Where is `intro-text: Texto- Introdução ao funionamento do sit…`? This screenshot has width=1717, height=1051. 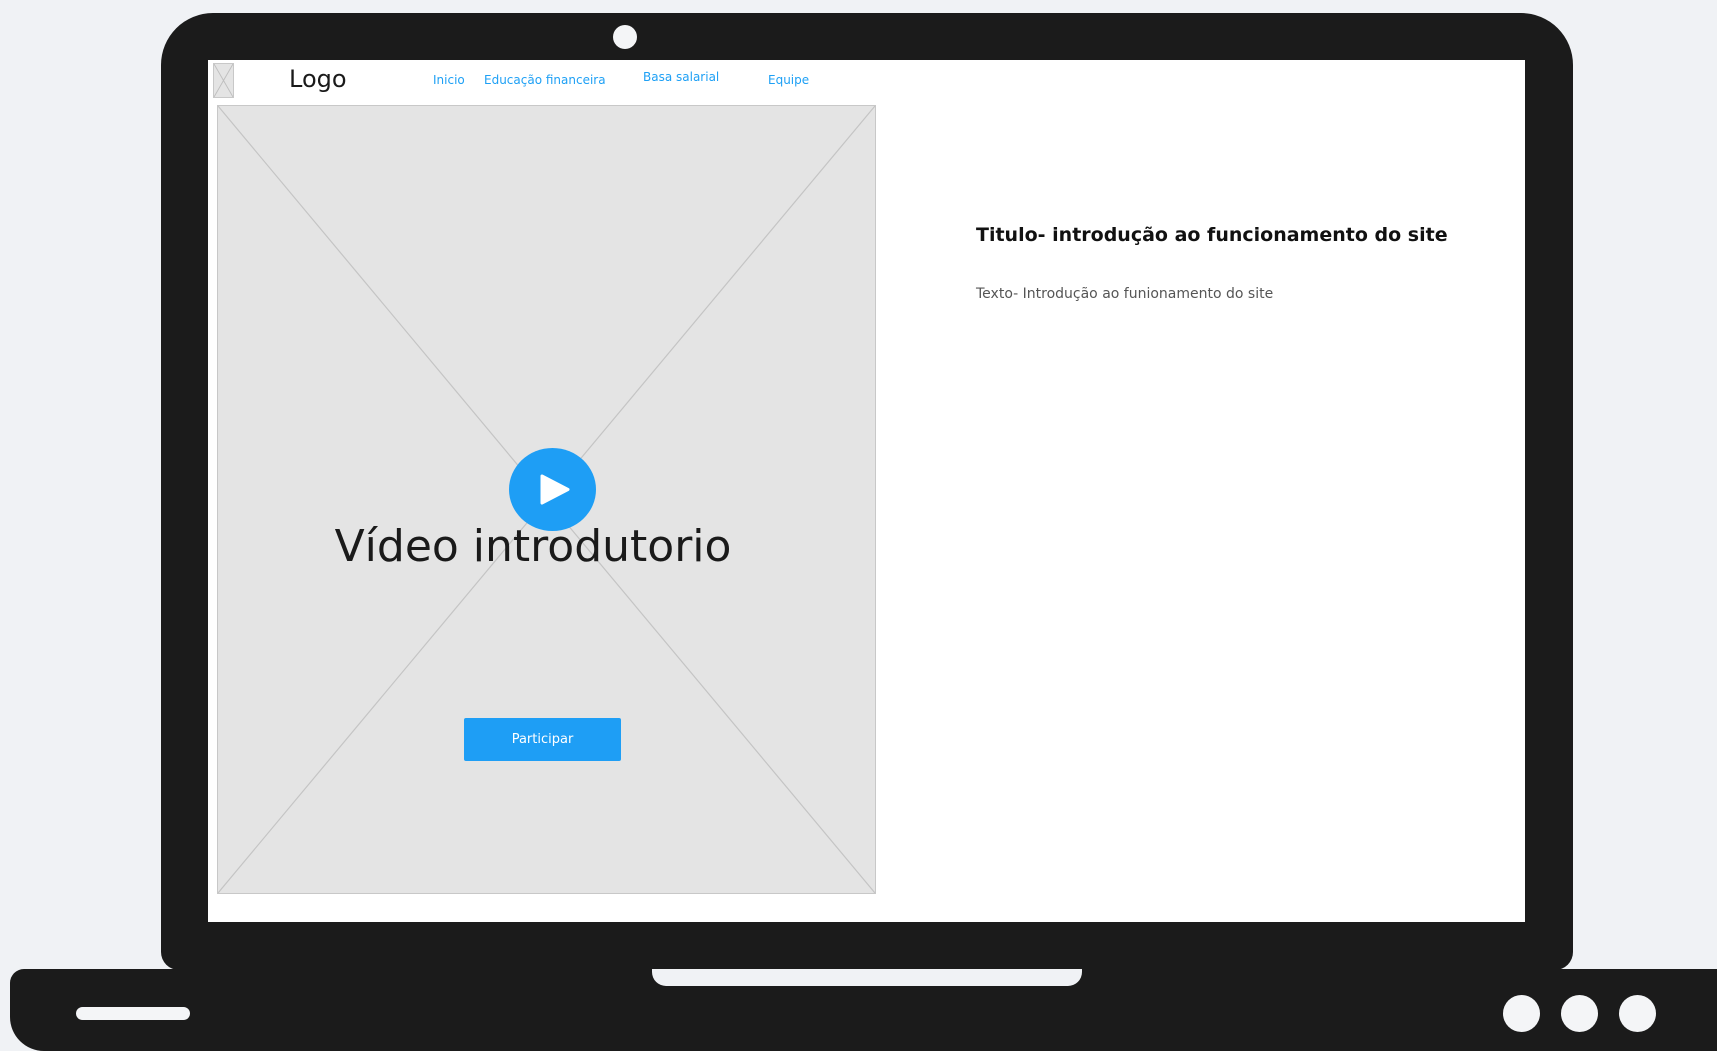
intro-text: Texto- Introdução ao funionamento do sit… is located at coordinates (1125, 294).